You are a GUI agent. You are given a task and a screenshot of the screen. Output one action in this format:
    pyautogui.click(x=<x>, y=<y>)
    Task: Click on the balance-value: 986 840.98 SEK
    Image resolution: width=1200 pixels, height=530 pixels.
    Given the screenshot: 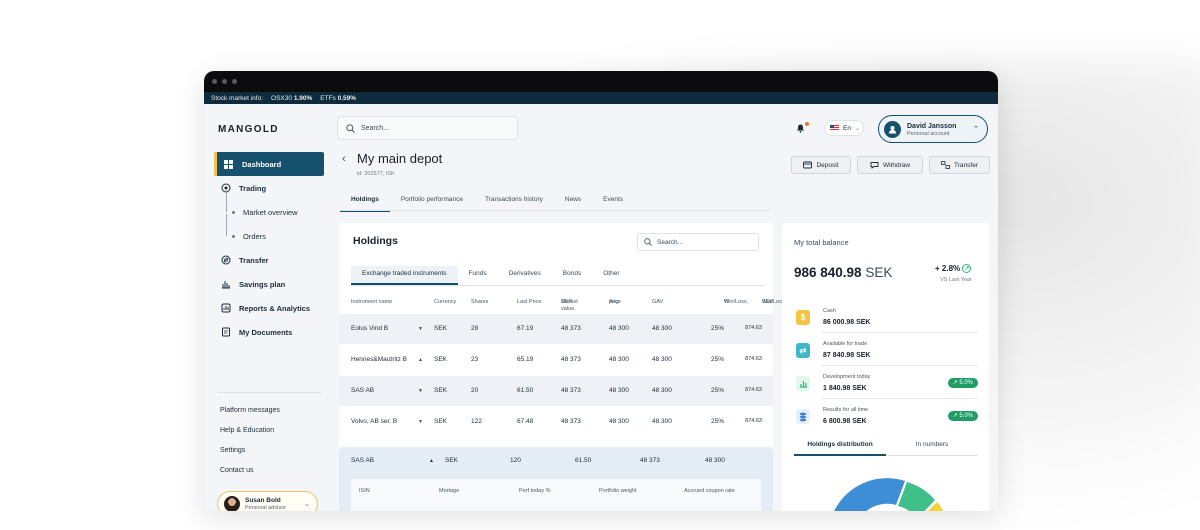 What is the action you would take?
    pyautogui.click(x=843, y=272)
    